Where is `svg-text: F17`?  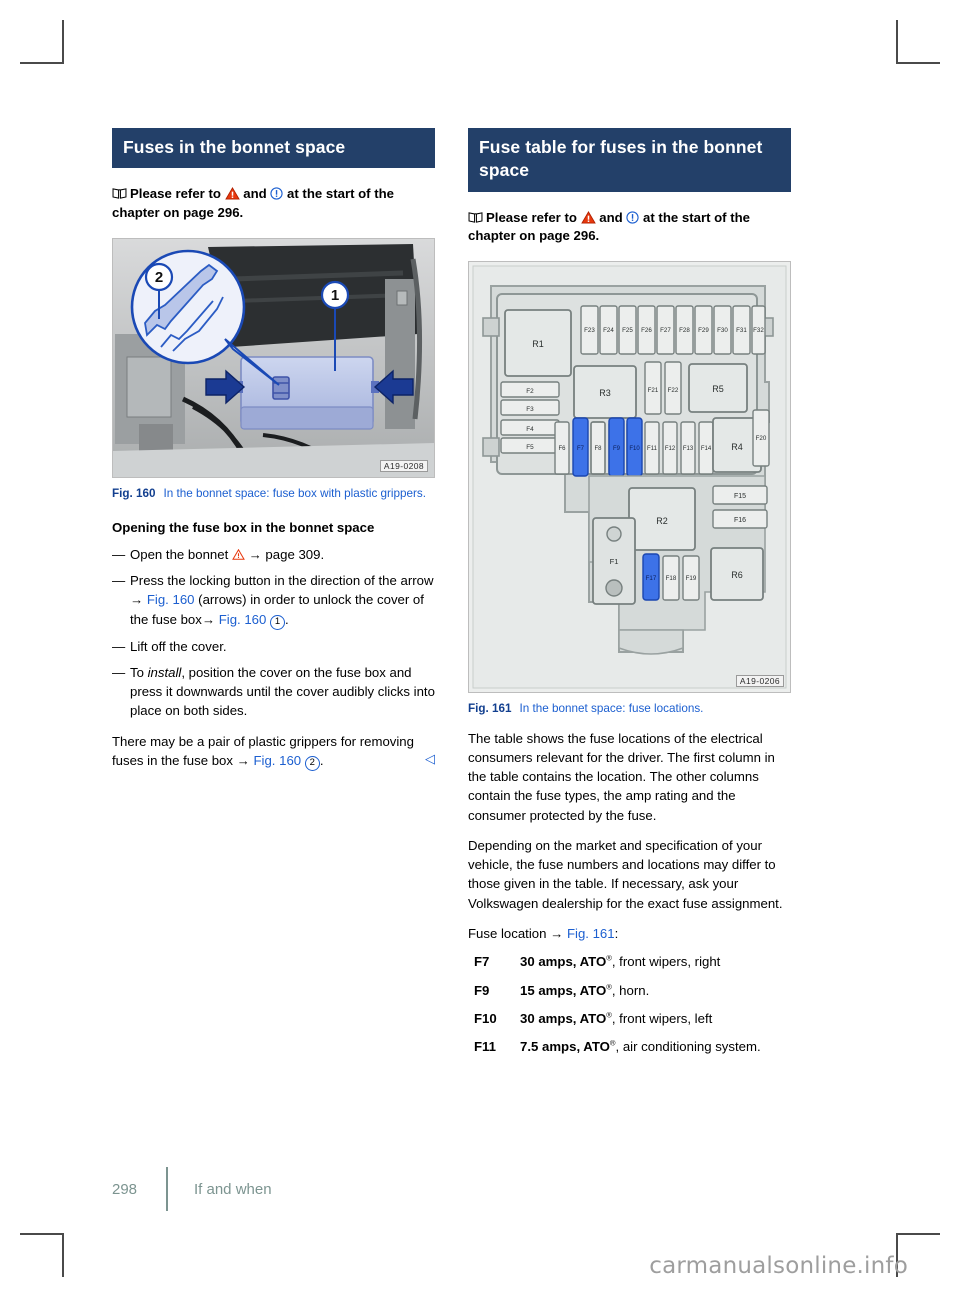
svg-text: F17 is located at coordinates (651, 578).